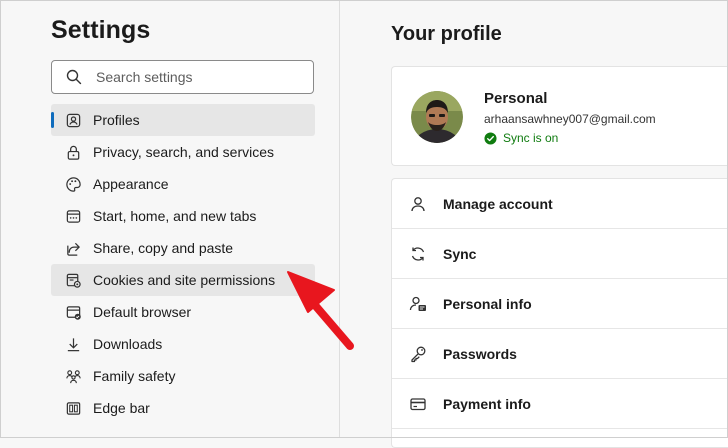  Describe the element at coordinates (490, 138) in the screenshot. I see `check-circle-icon` at that location.